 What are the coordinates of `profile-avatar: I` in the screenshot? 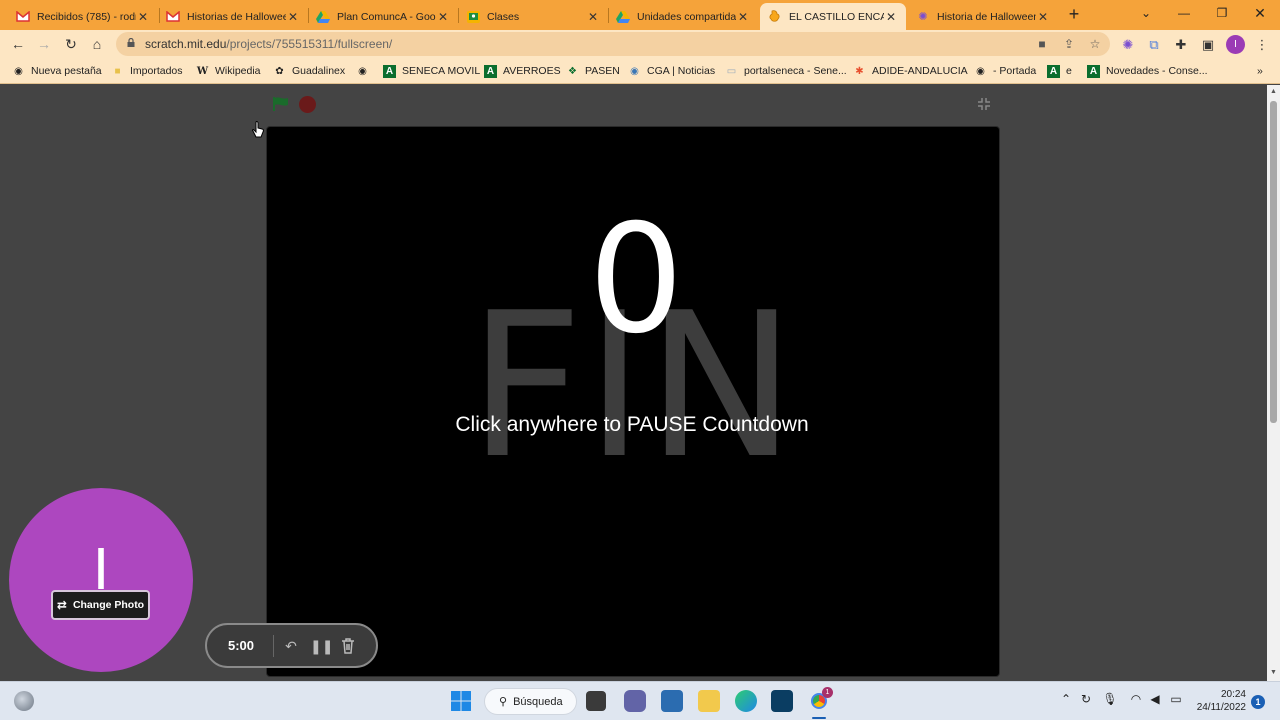 It's located at (1235, 44).